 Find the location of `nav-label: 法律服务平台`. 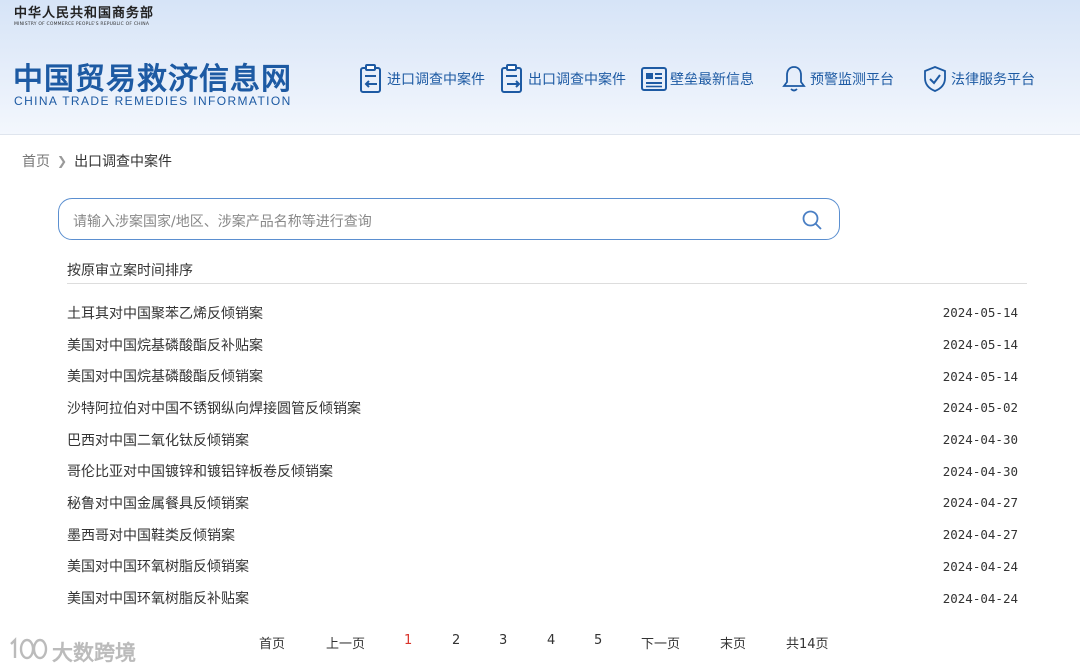

nav-label: 法律服务平台 is located at coordinates (993, 80).